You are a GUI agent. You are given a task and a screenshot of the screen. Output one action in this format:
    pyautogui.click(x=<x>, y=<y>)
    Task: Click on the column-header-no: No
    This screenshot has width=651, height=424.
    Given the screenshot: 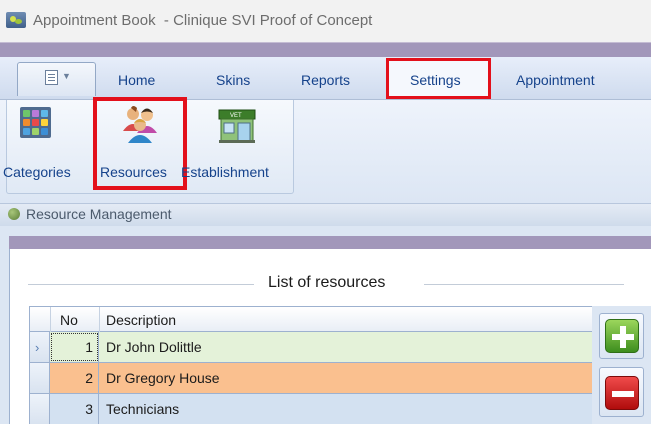 What is the action you would take?
    pyautogui.click(x=69, y=320)
    